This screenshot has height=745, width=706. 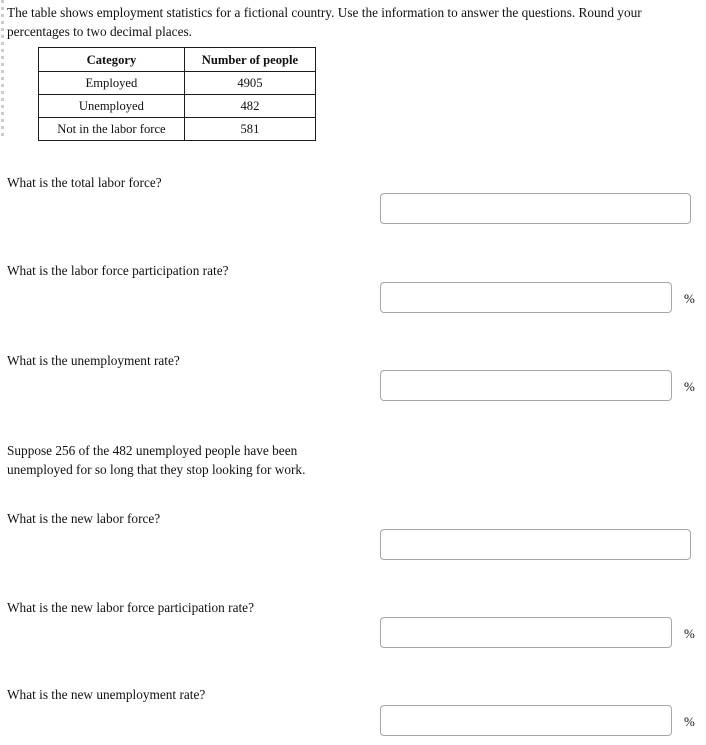 I want to click on answer-input-labor-force-participation-rate, so click(x=526, y=297).